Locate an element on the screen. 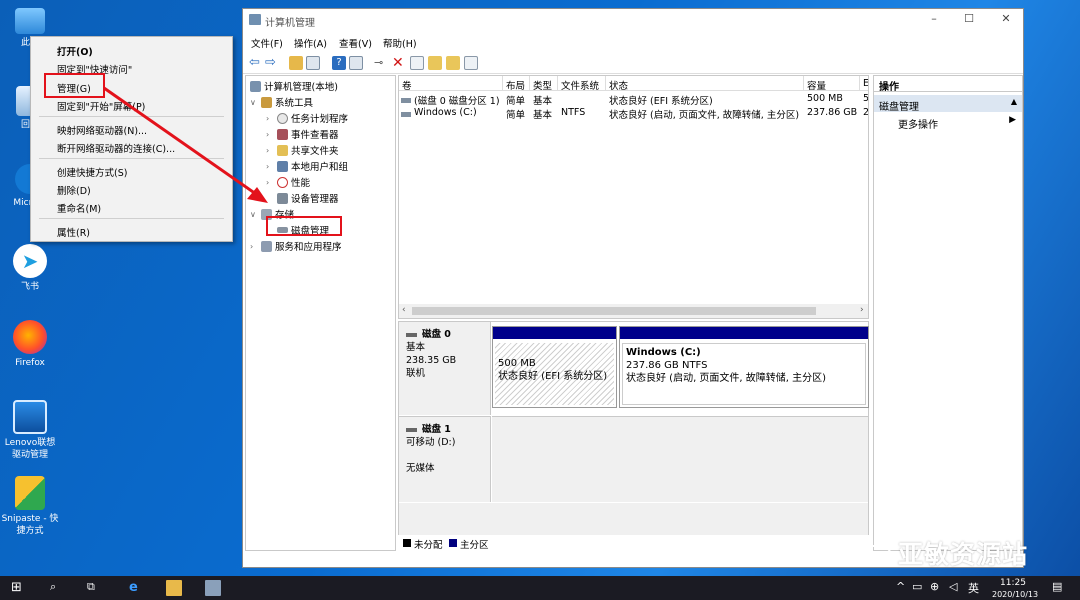 The width and height of the screenshot is (1080, 600). menu-item-properties: 属性(R) is located at coordinates (73, 232).